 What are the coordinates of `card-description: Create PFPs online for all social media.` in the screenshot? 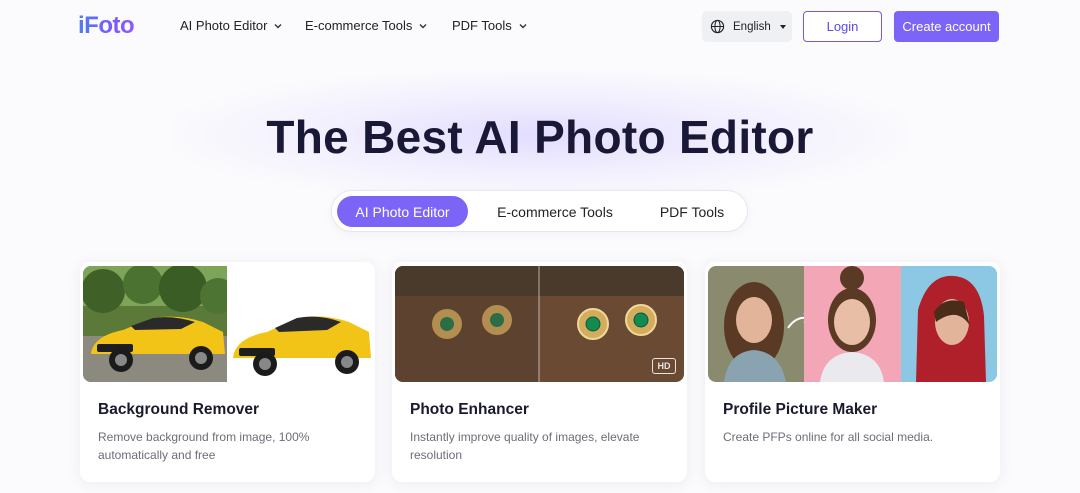 It's located at (828, 437).